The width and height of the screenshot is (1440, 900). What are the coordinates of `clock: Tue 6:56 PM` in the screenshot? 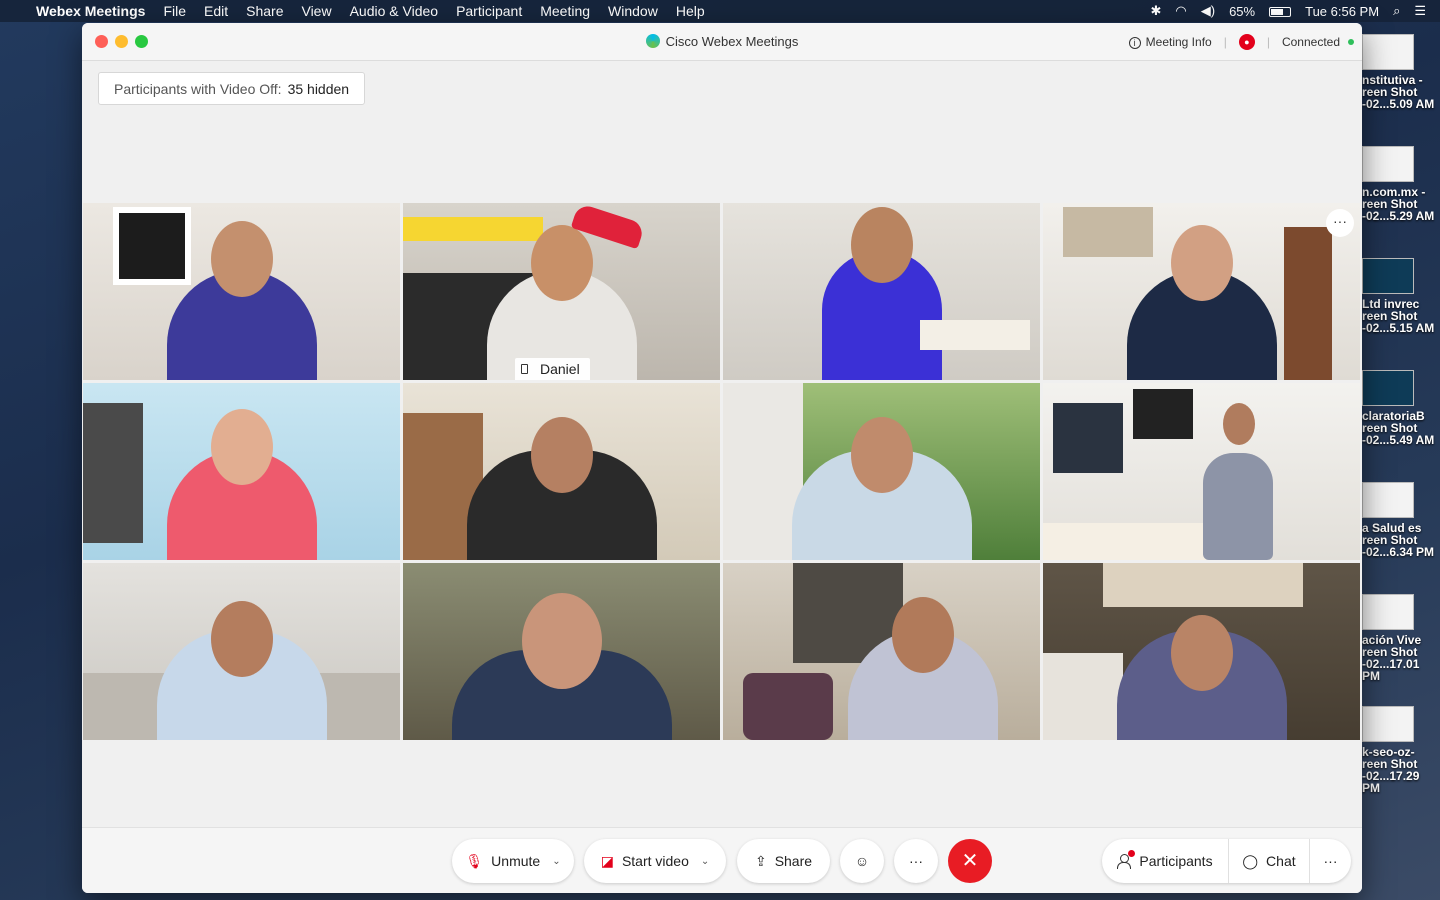 It's located at (1342, 11).